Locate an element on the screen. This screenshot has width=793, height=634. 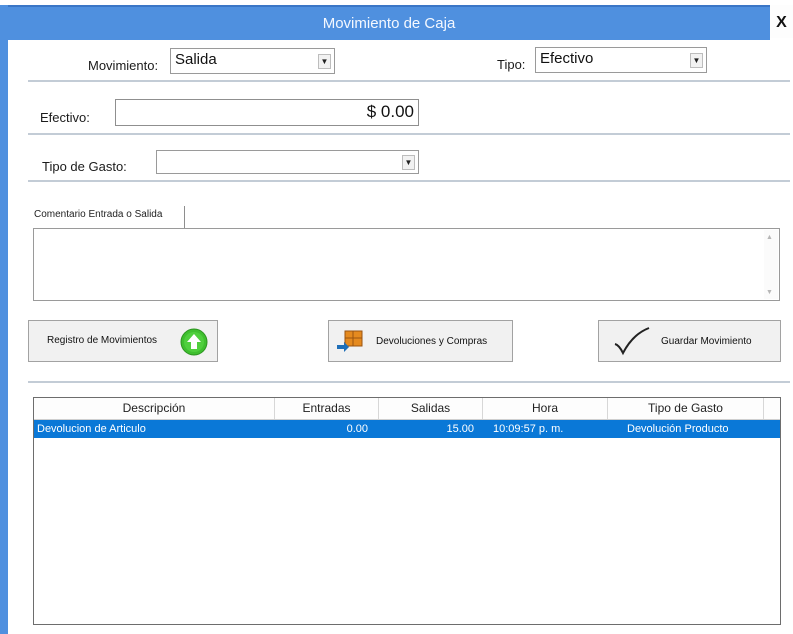
column-header: Descripción is located at coordinates (154, 408).